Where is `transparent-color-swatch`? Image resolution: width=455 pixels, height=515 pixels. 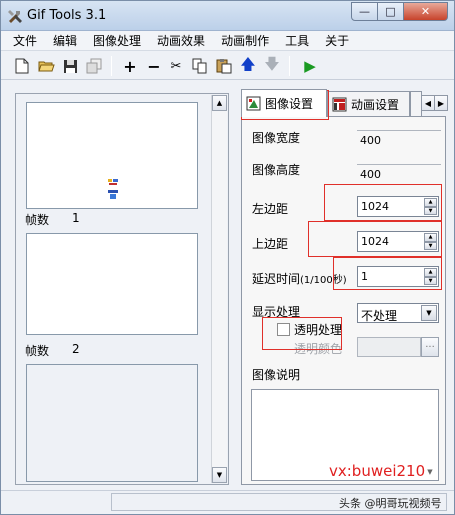 transparent-color-swatch is located at coordinates (389, 347).